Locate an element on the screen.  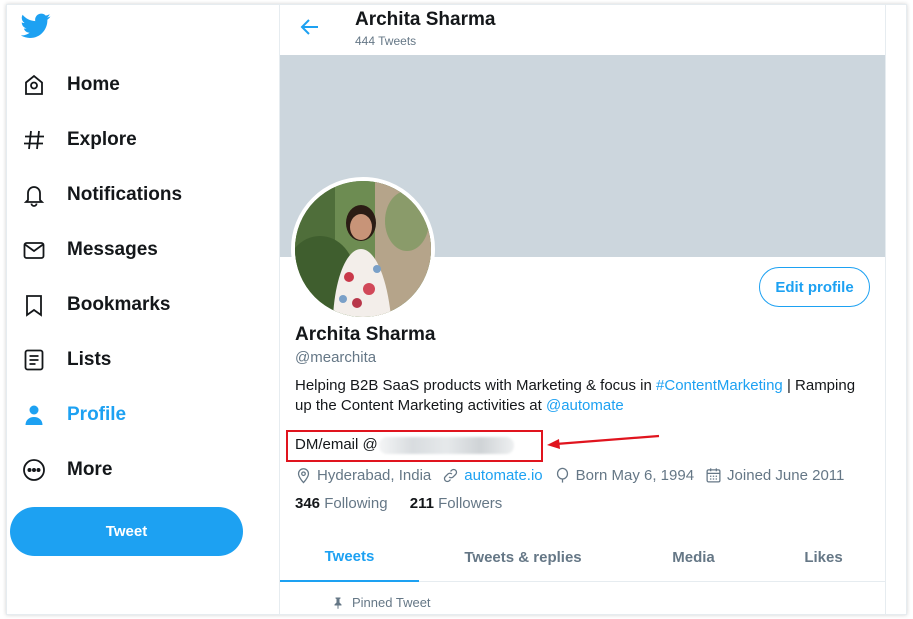
sidebar-item-label: Bookmarks is located at coordinates (119, 304).